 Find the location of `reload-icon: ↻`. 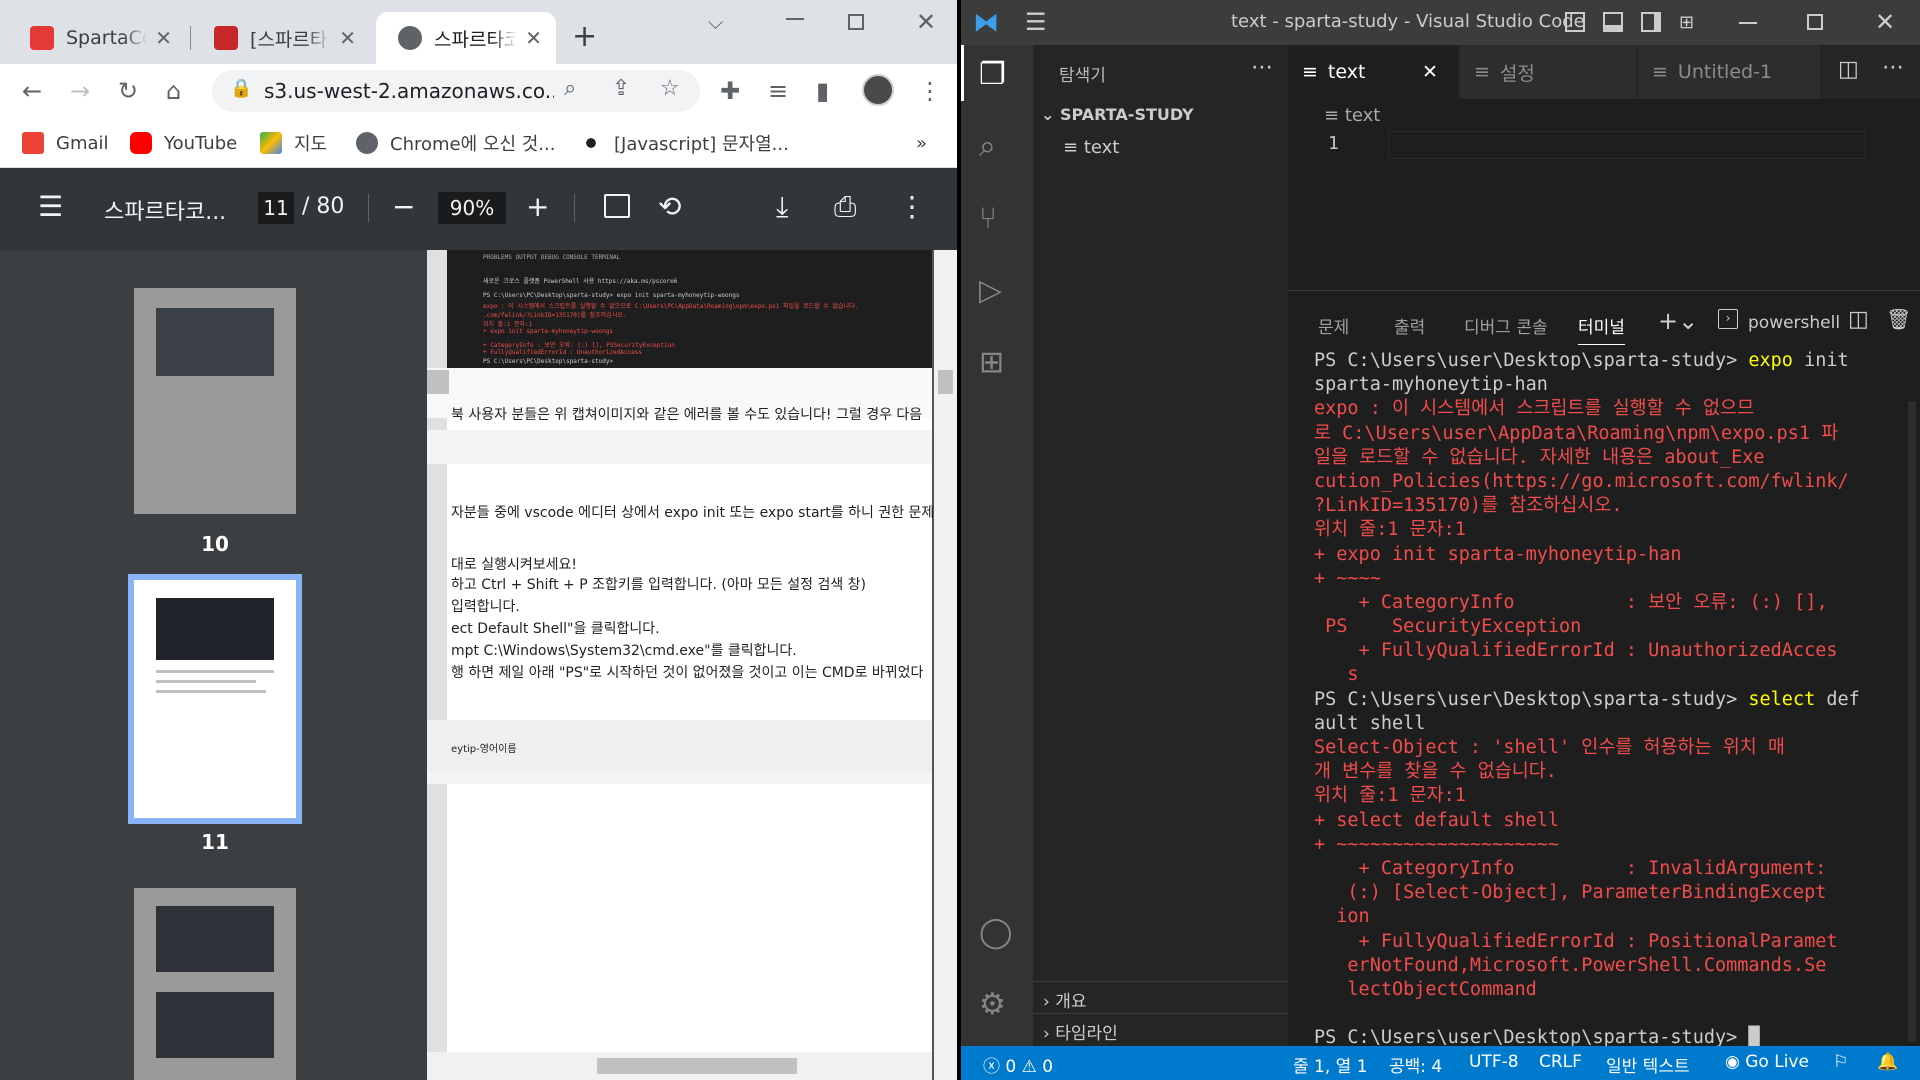

reload-icon: ↻ is located at coordinates (128, 91).